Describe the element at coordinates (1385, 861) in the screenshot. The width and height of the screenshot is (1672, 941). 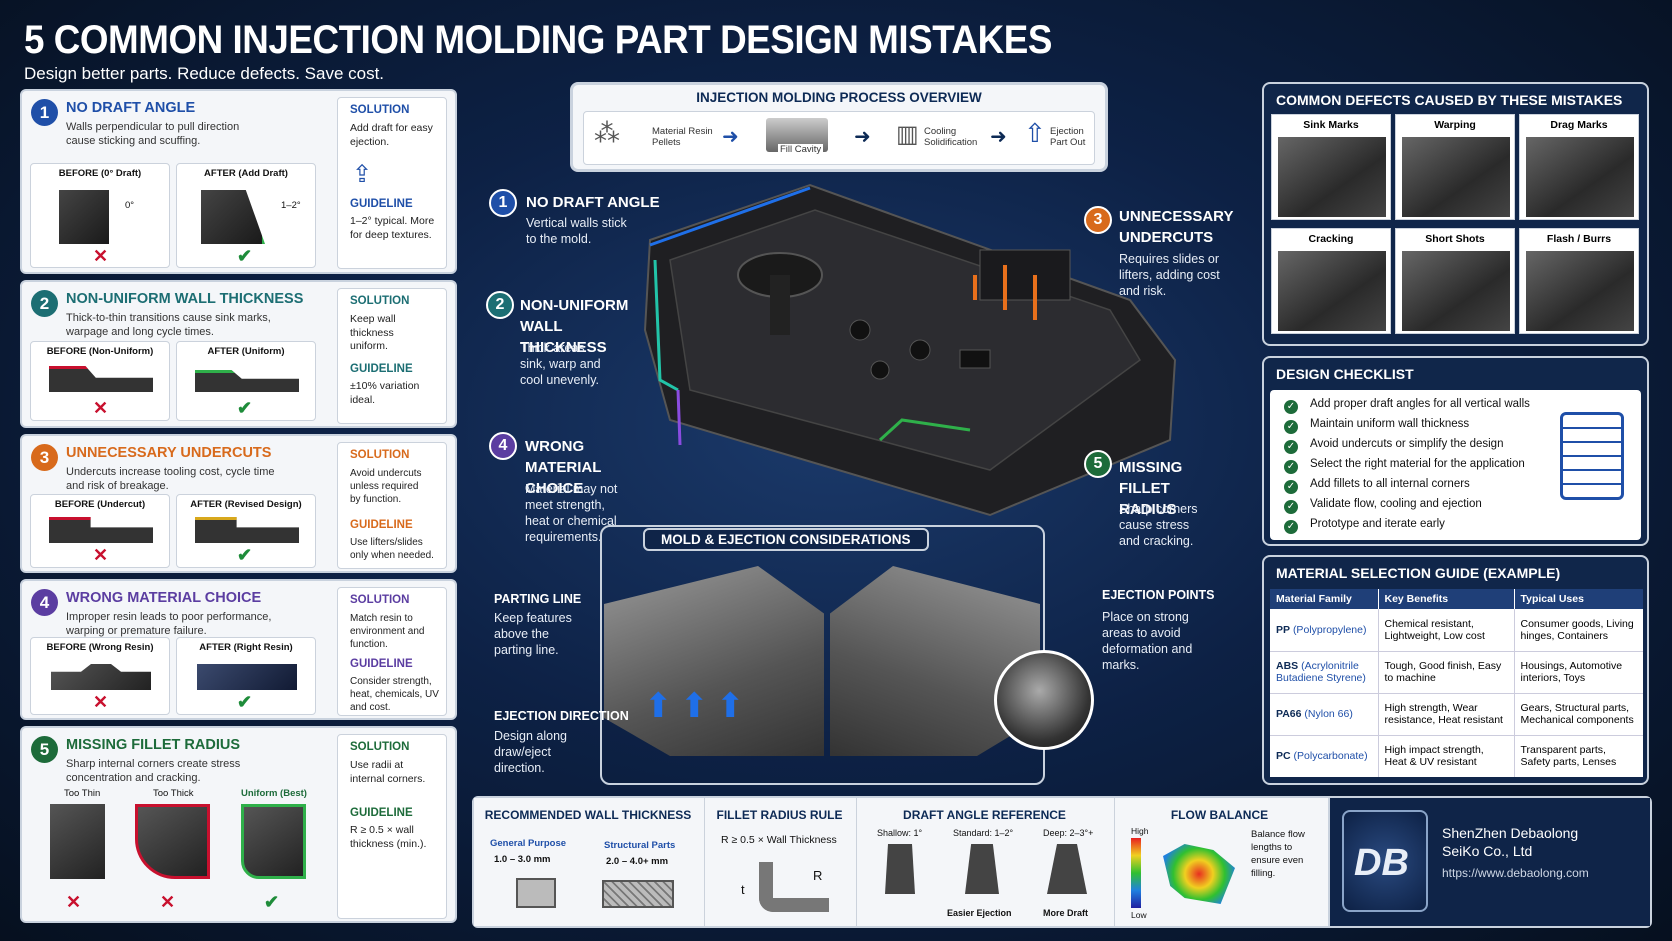
I see `company-logo: DB` at that location.